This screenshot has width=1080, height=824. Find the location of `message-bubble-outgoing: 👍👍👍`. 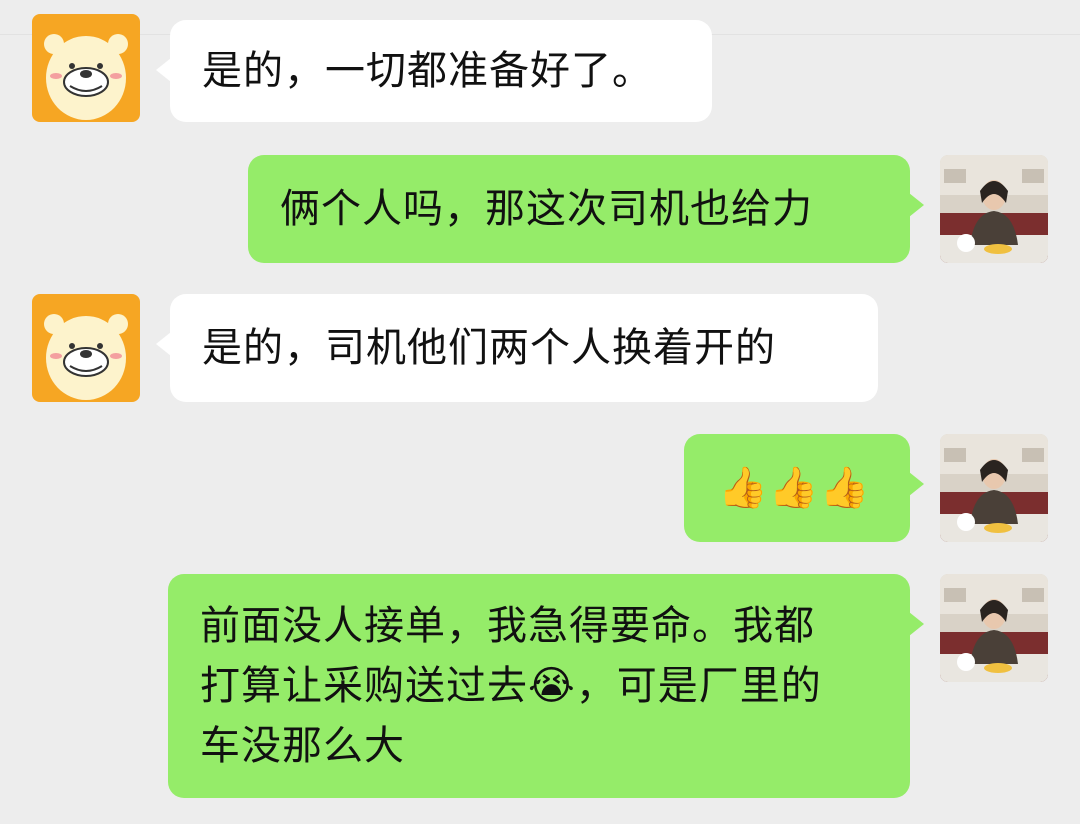

message-bubble-outgoing: 👍👍👍 is located at coordinates (804, 488).